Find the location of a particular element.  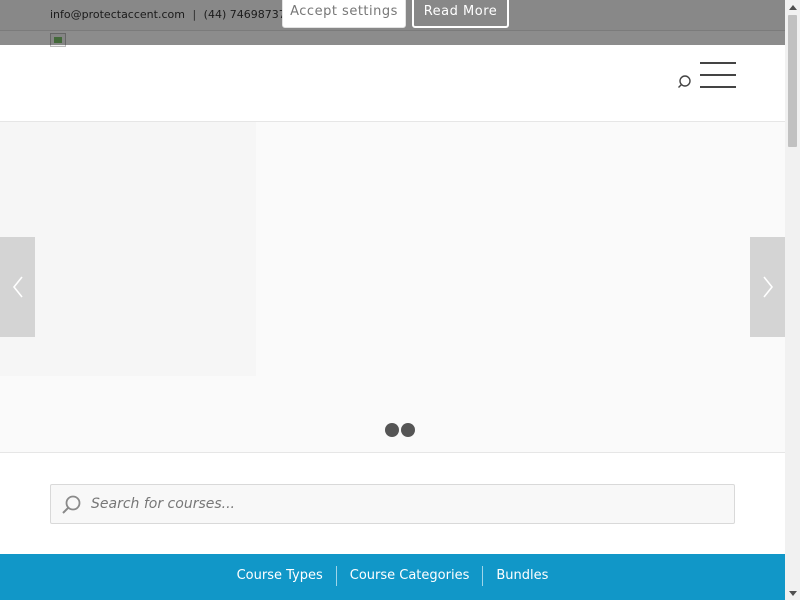

chevron-right-icon is located at coordinates (767, 287).